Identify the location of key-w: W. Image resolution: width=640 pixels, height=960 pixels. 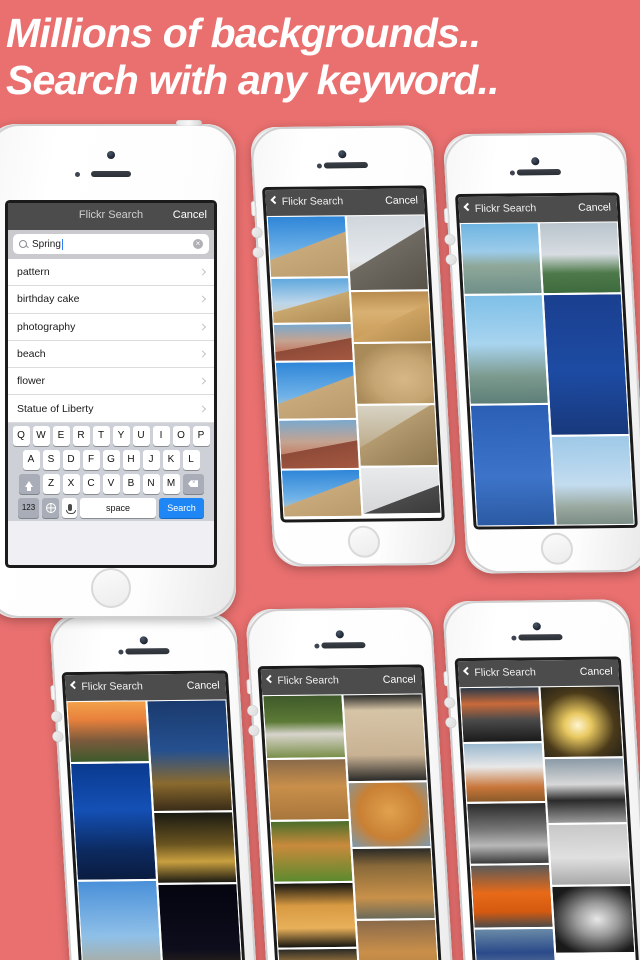
(41, 435).